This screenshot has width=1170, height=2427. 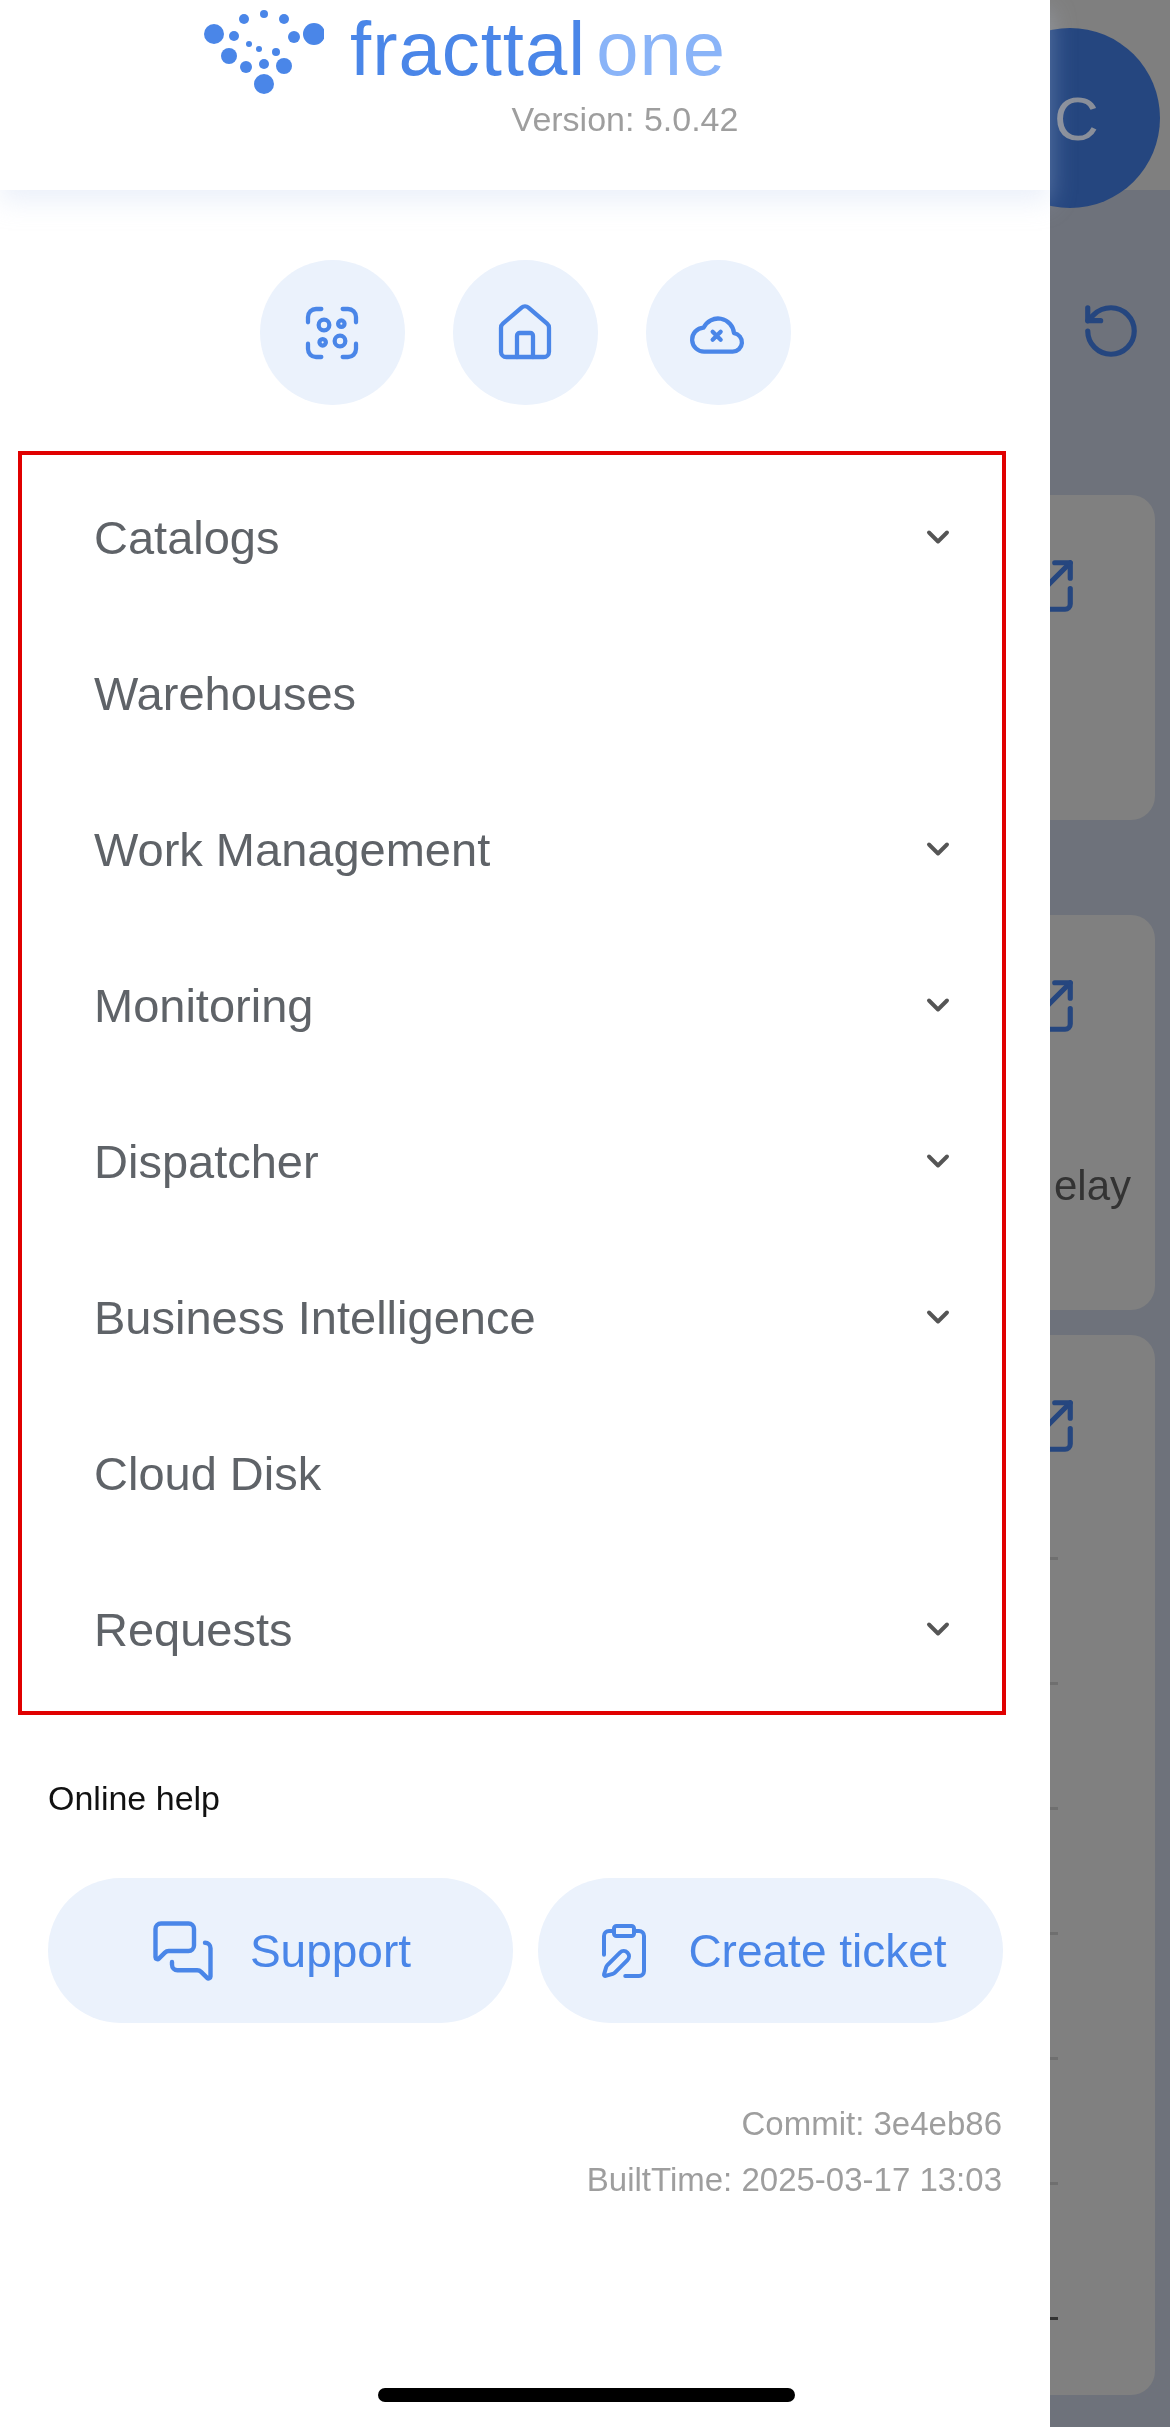 What do you see at coordinates (187, 537) in the screenshot?
I see `menu-item: Catalogs` at bounding box center [187, 537].